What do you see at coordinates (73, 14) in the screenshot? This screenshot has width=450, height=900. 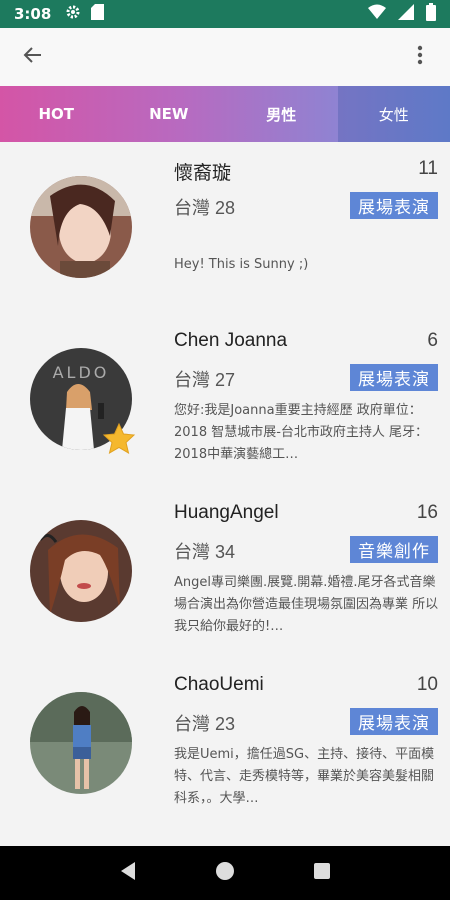 I see `settings-icon` at bounding box center [73, 14].